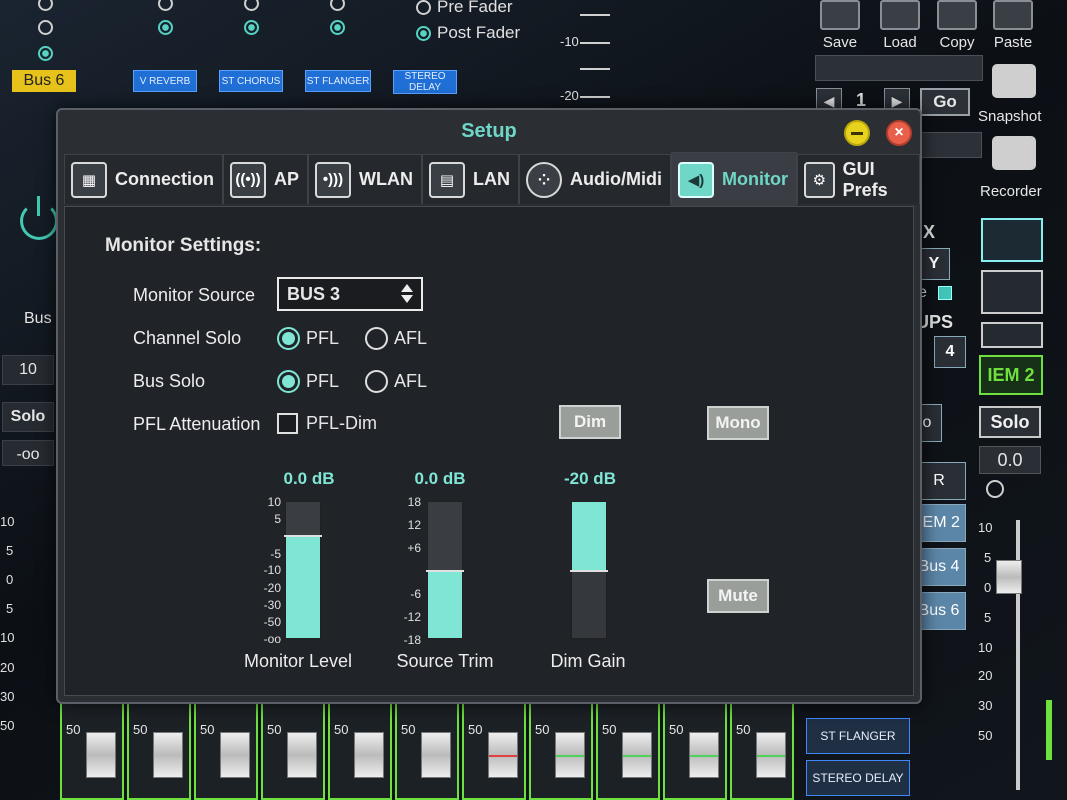 Image resolution: width=1067 pixels, height=800 pixels. Describe the element at coordinates (945, 293) in the screenshot. I see `mix-checkbox` at that location.